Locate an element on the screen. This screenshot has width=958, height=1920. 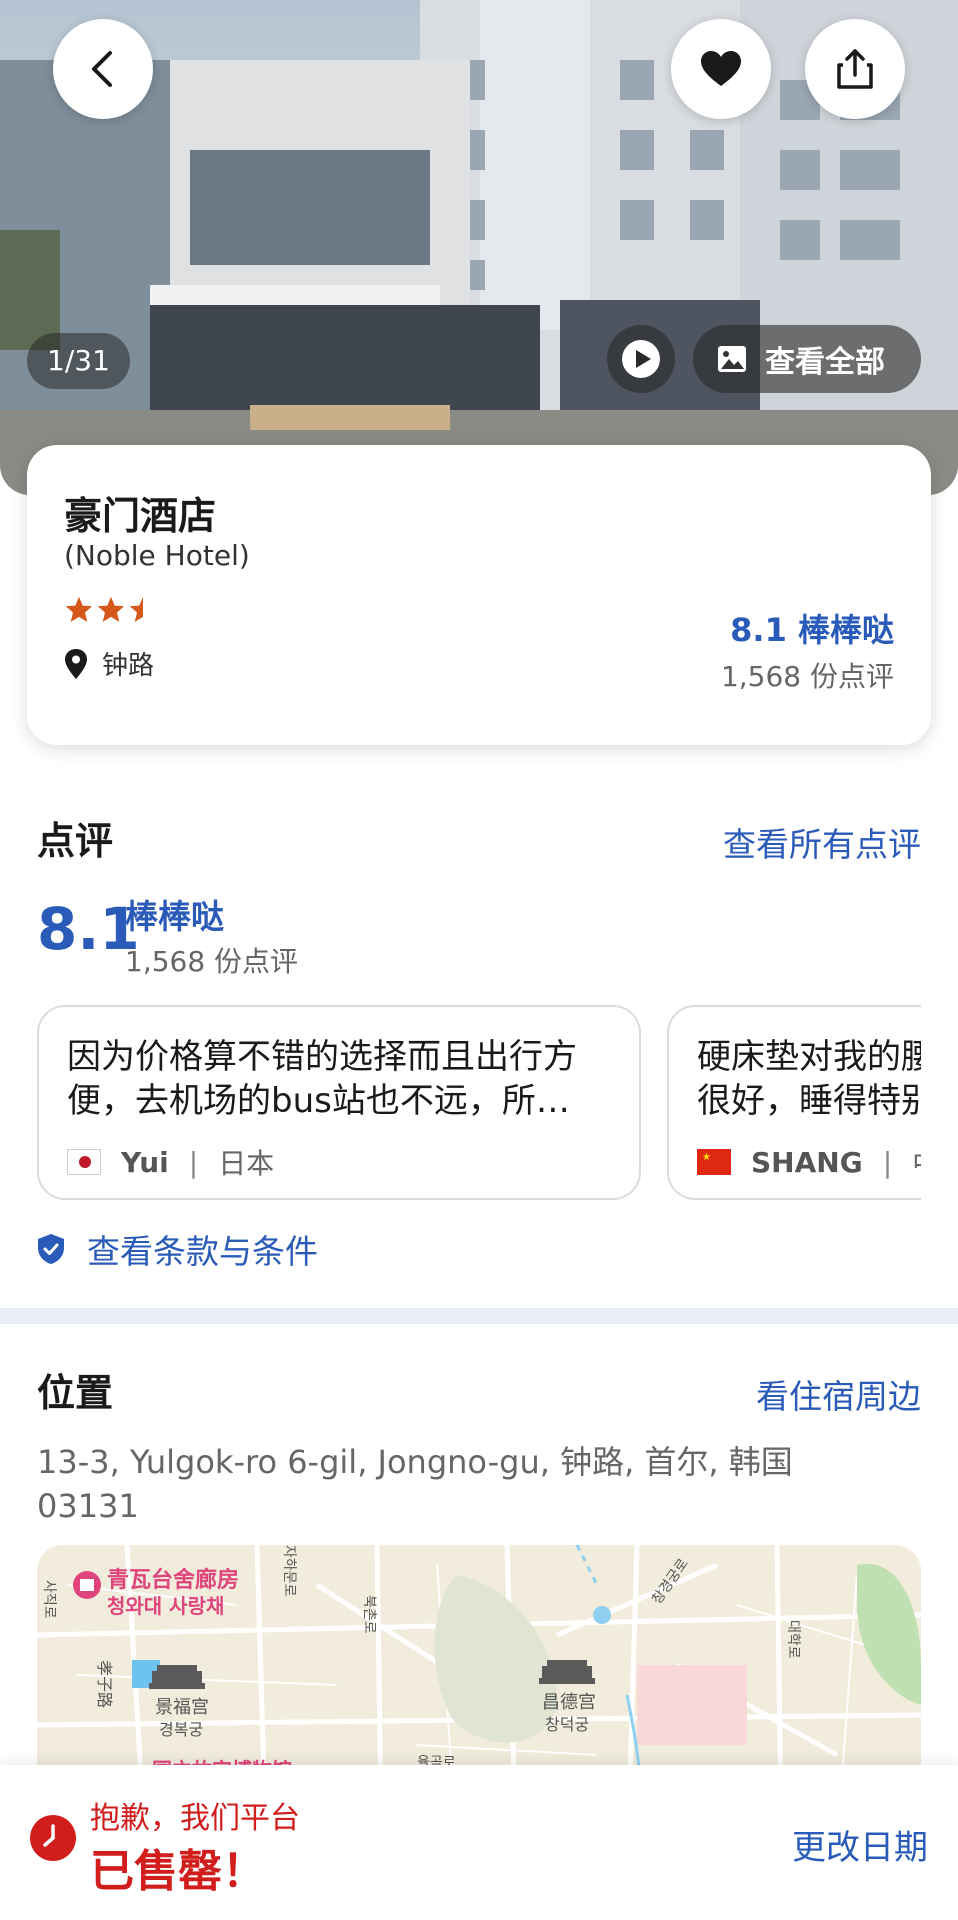
location-section-title: 位置 is located at coordinates (75, 1393).